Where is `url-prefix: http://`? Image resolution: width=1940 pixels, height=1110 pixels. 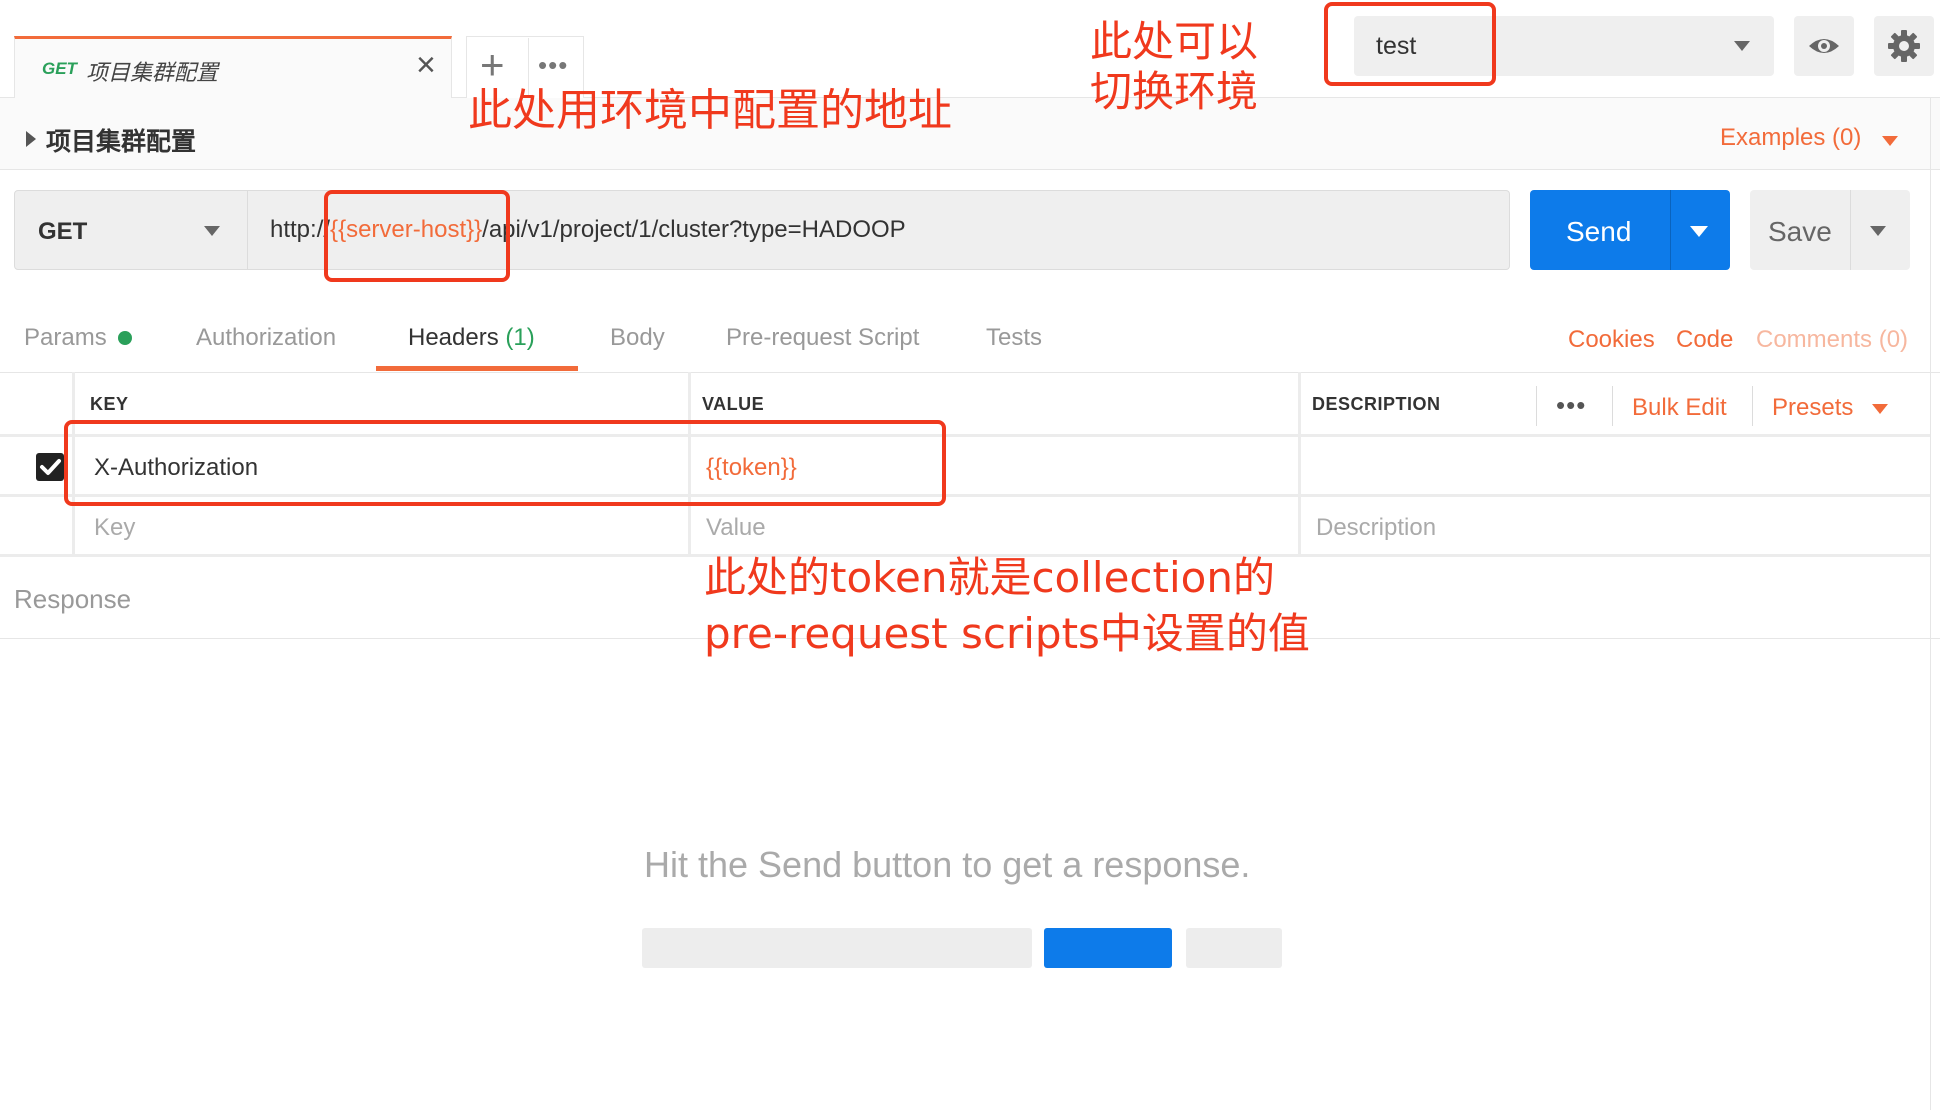 url-prefix: http:// is located at coordinates (300, 229).